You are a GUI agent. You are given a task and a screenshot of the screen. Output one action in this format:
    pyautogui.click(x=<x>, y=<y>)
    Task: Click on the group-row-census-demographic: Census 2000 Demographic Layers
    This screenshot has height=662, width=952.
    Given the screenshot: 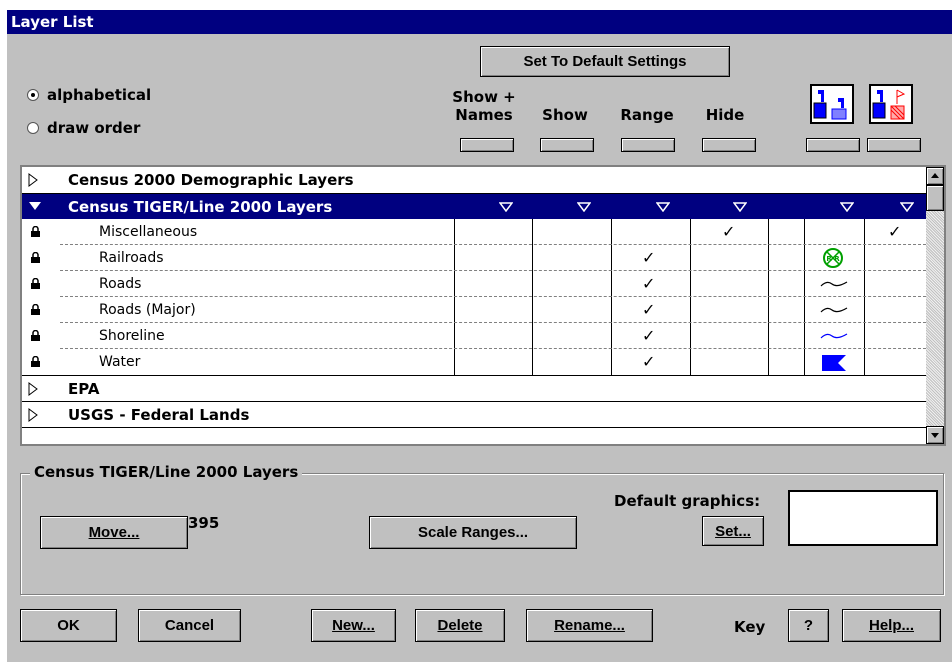 What is the action you would take?
    pyautogui.click(x=474, y=180)
    